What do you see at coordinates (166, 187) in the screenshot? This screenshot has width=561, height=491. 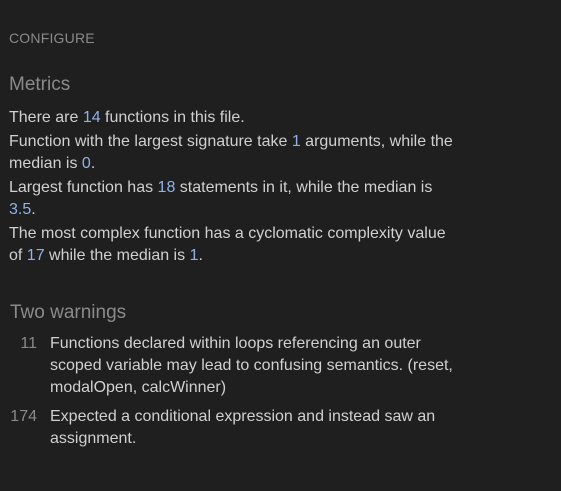 I see `statements-max-value: 18` at bounding box center [166, 187].